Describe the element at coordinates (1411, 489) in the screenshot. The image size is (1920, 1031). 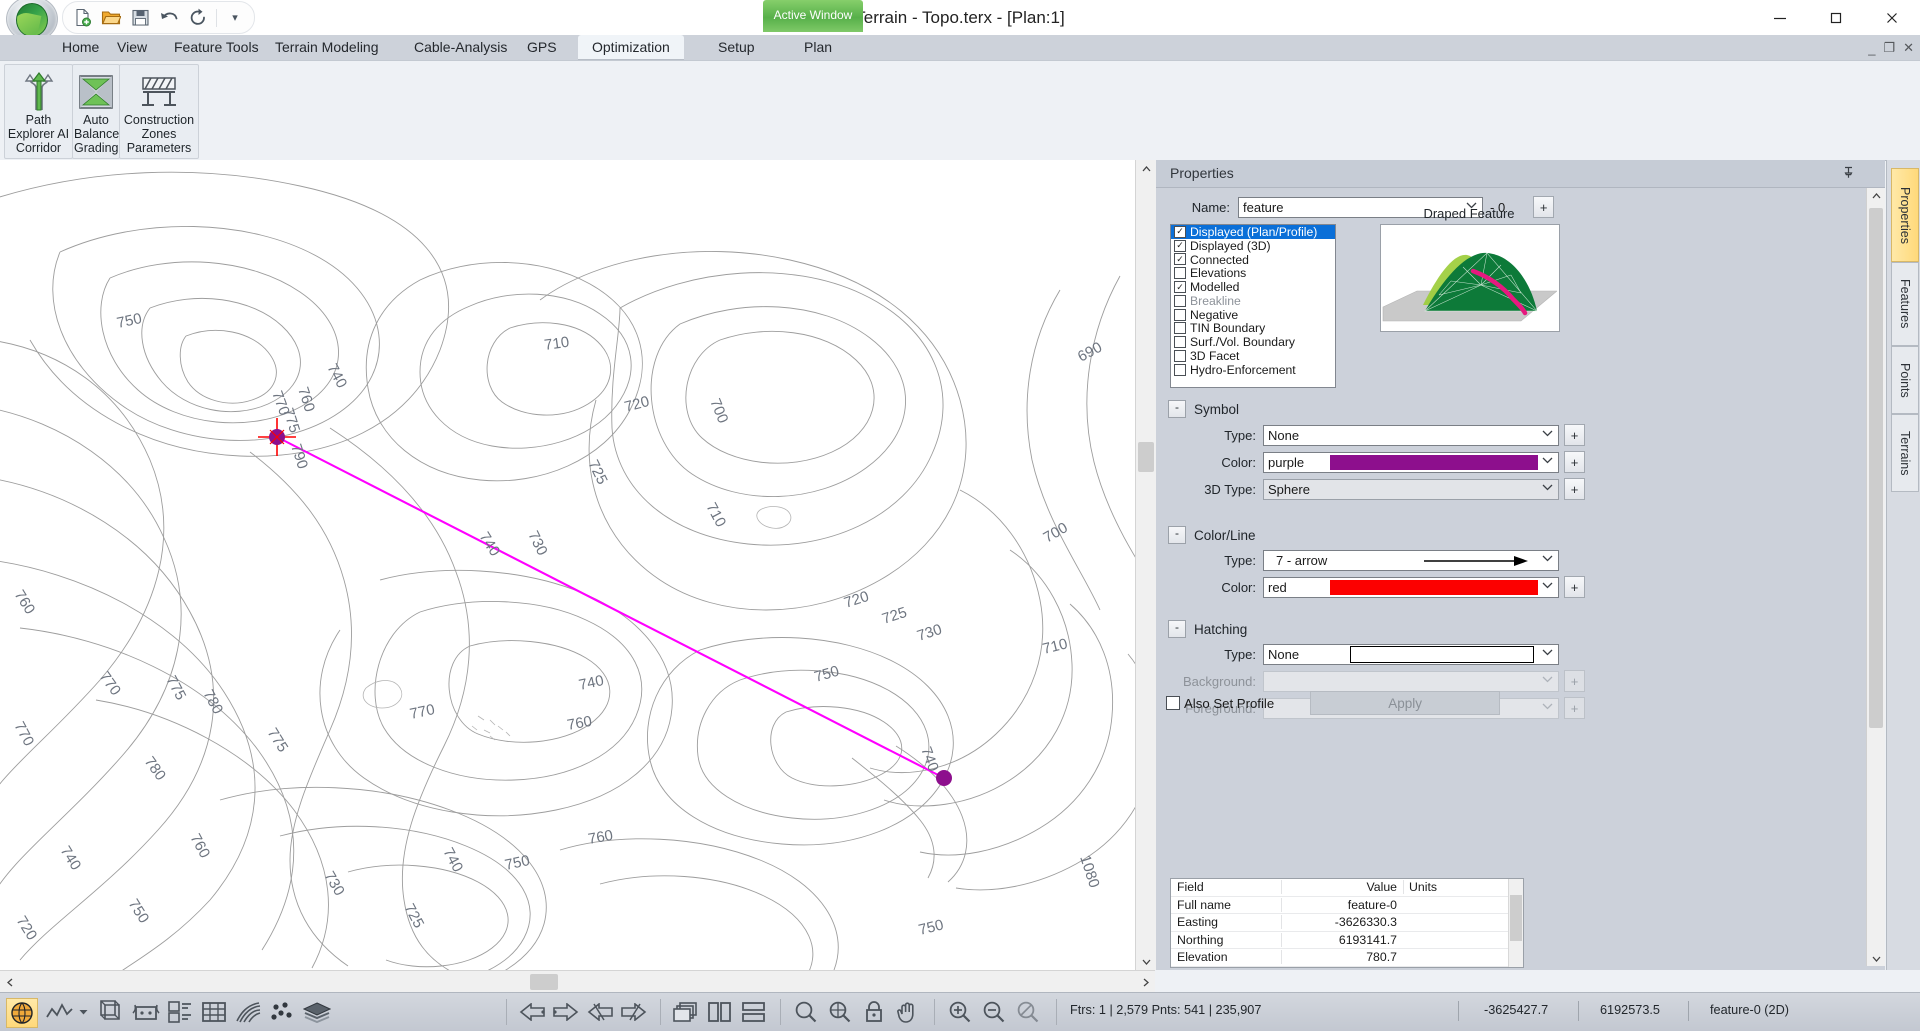
I see `symbol-3dtype-select: Sphere` at that location.